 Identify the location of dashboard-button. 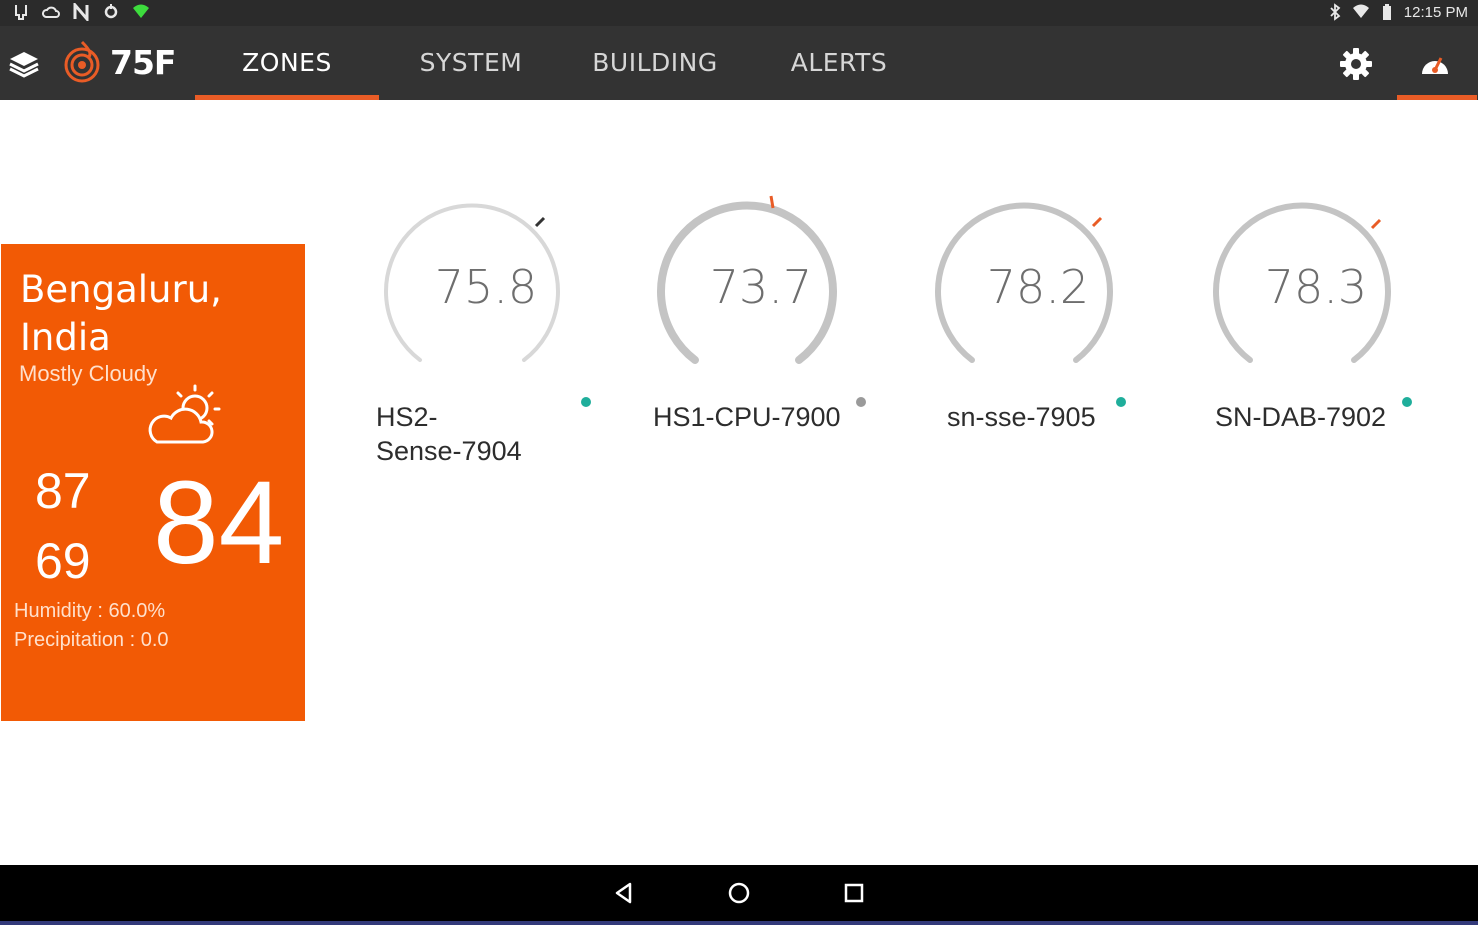
(1437, 63).